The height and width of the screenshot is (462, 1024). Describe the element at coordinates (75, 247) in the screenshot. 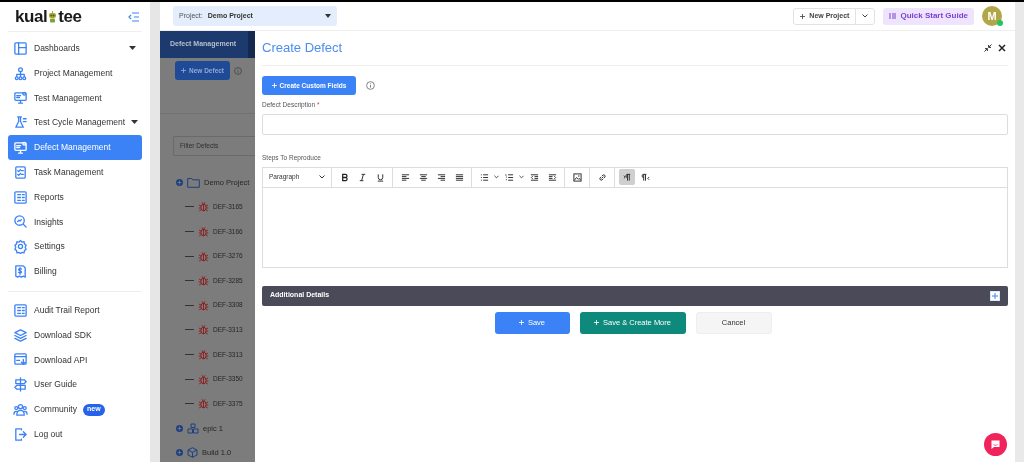

I see `sidebar-item: Settings` at that location.